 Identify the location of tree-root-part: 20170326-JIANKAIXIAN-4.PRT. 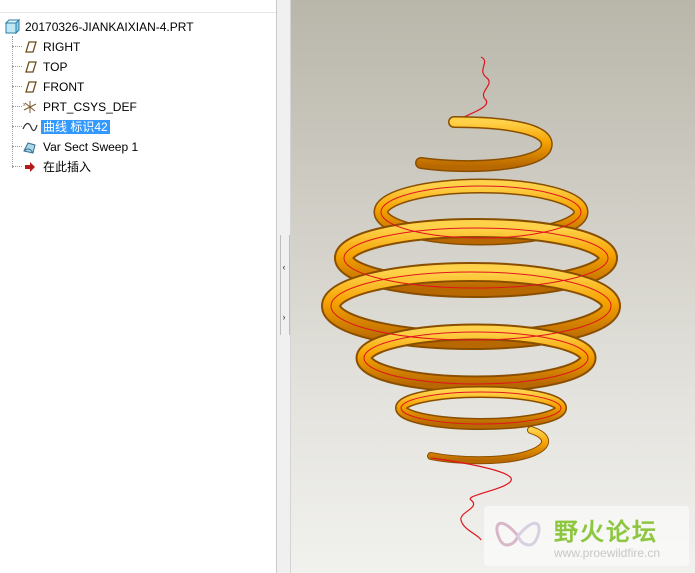
(100, 26).